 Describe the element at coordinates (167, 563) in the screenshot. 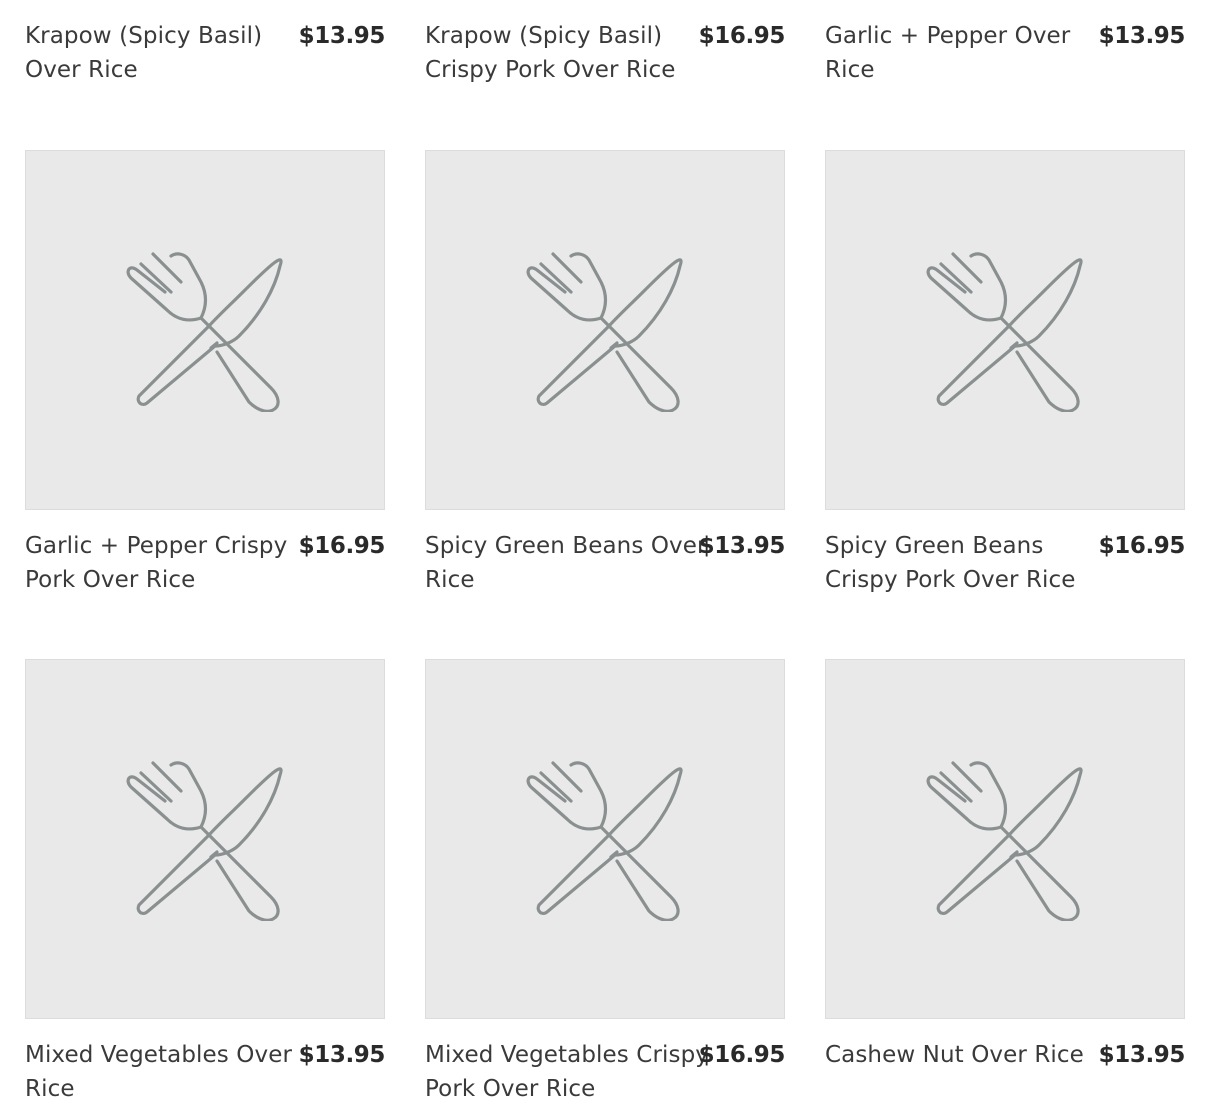

I see `menu-item-name: Garlic + Pepper Crispy Pork Over Rice` at that location.